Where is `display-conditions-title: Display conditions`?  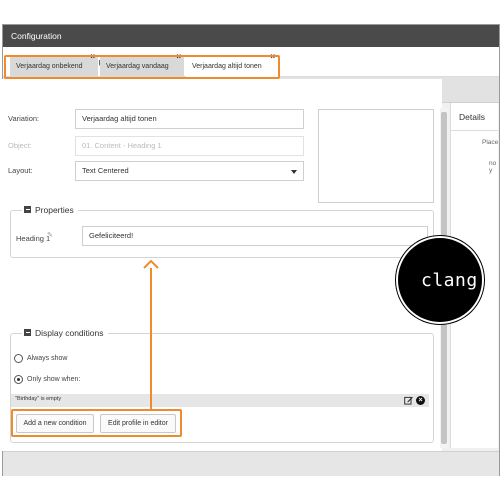
display-conditions-title: Display conditions is located at coordinates (69, 333).